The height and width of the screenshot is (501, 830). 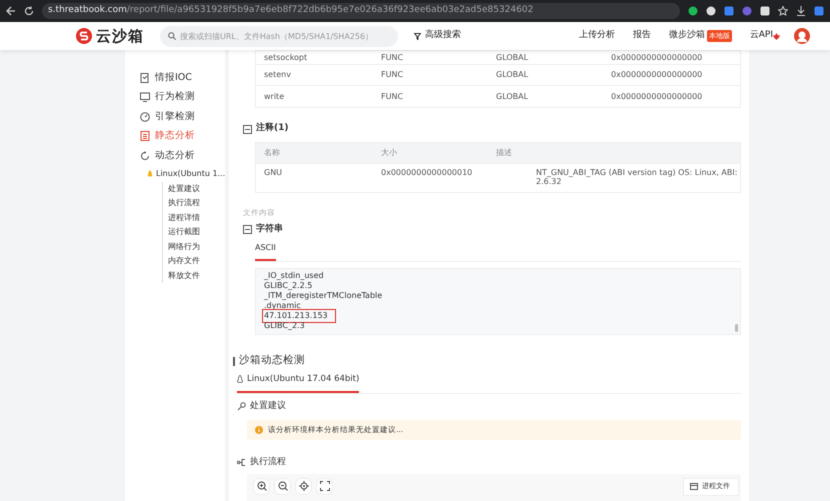 What do you see at coordinates (279, 36) in the screenshot?
I see `search-field: 搜索或扫描URL、文件Hash（MD5/SHA1/SHA256）` at bounding box center [279, 36].